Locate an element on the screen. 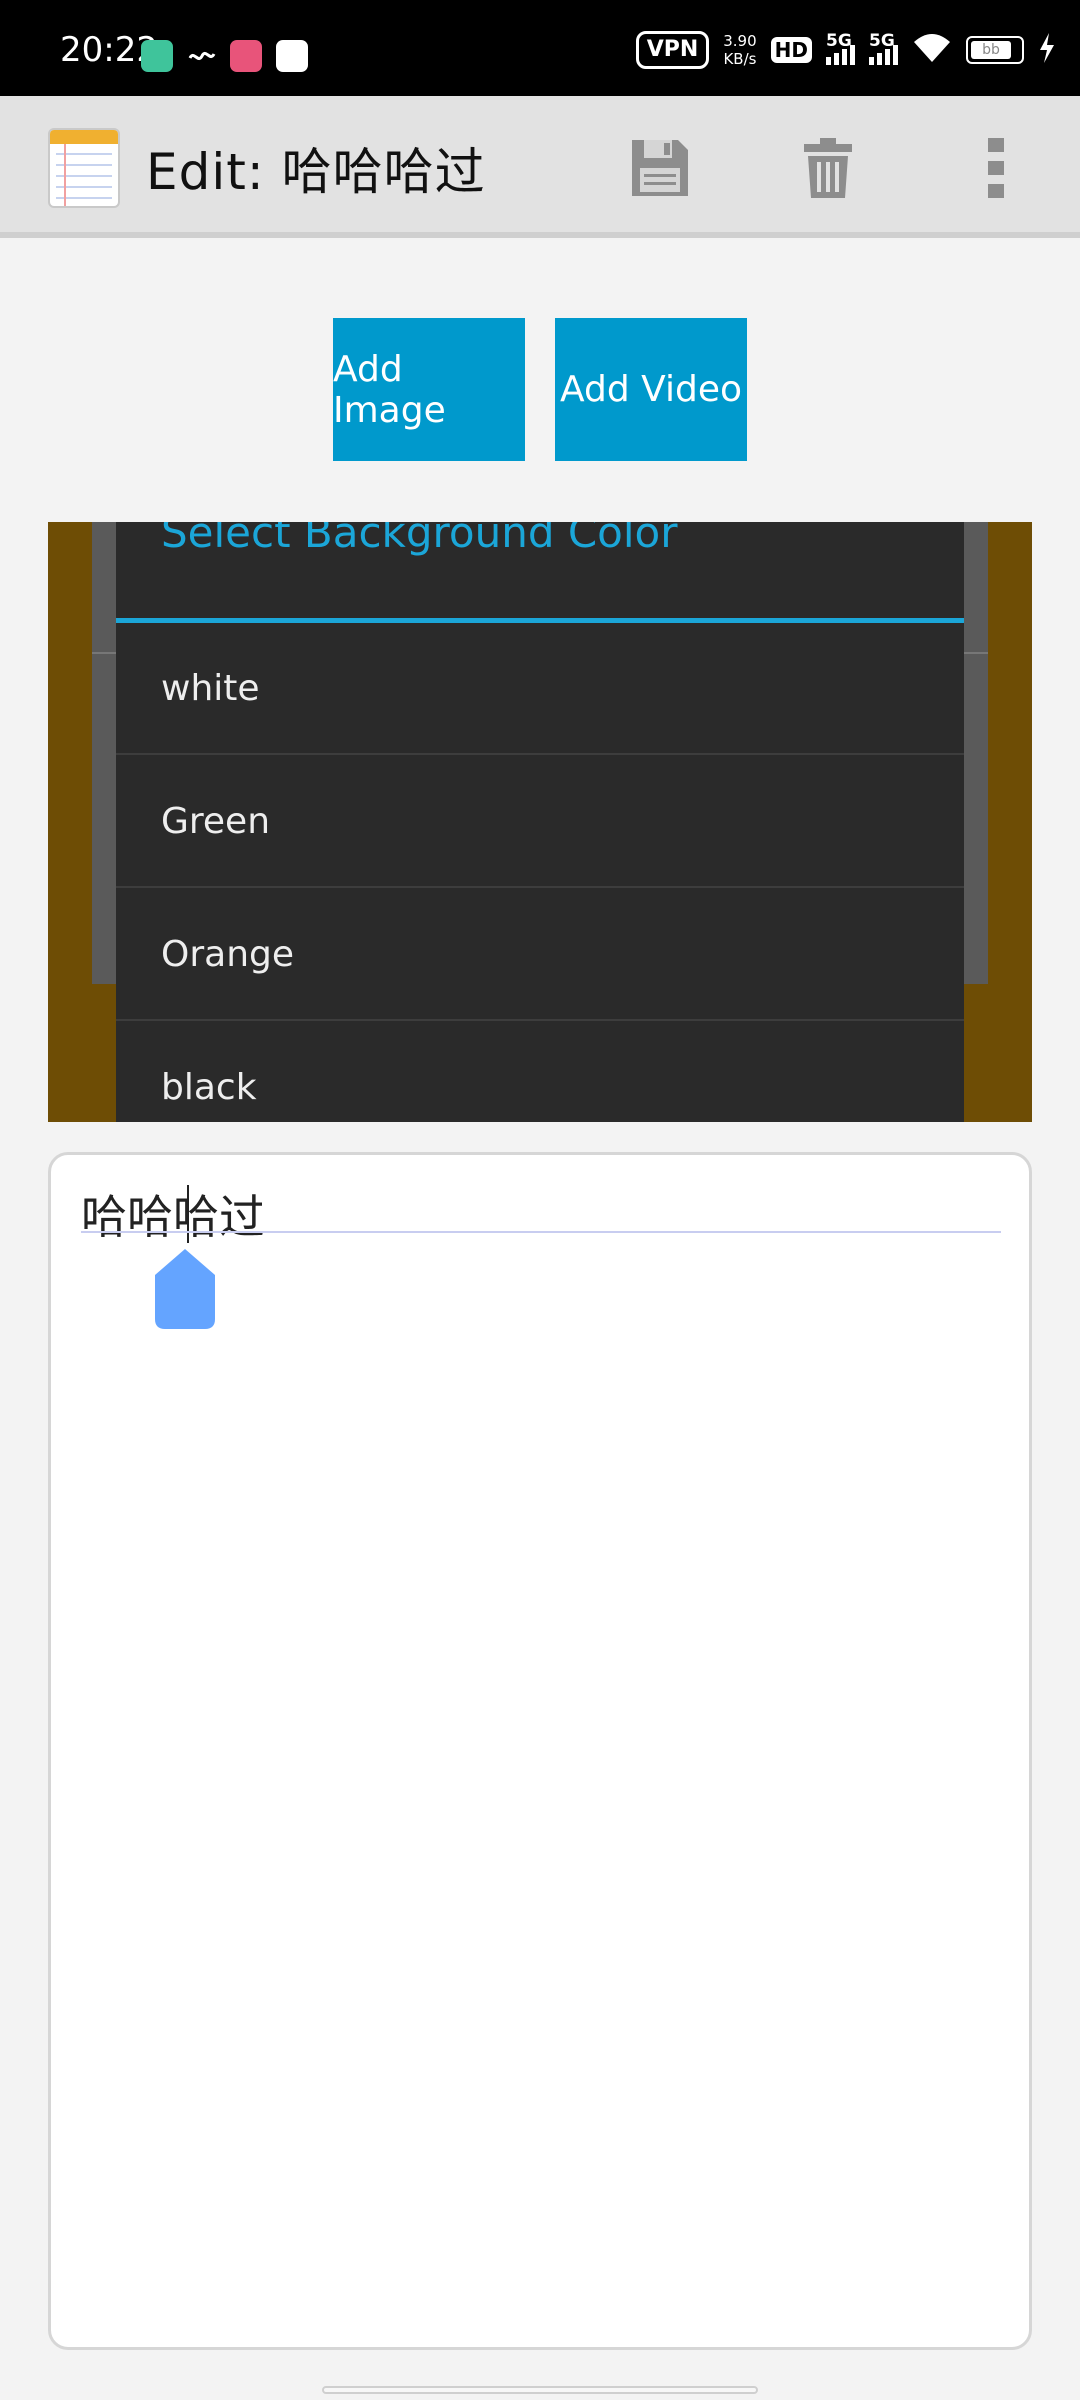  status-indicators: VPN 3.90 KB/s HD 5G 5G bb is located at coordinates (845, 50).